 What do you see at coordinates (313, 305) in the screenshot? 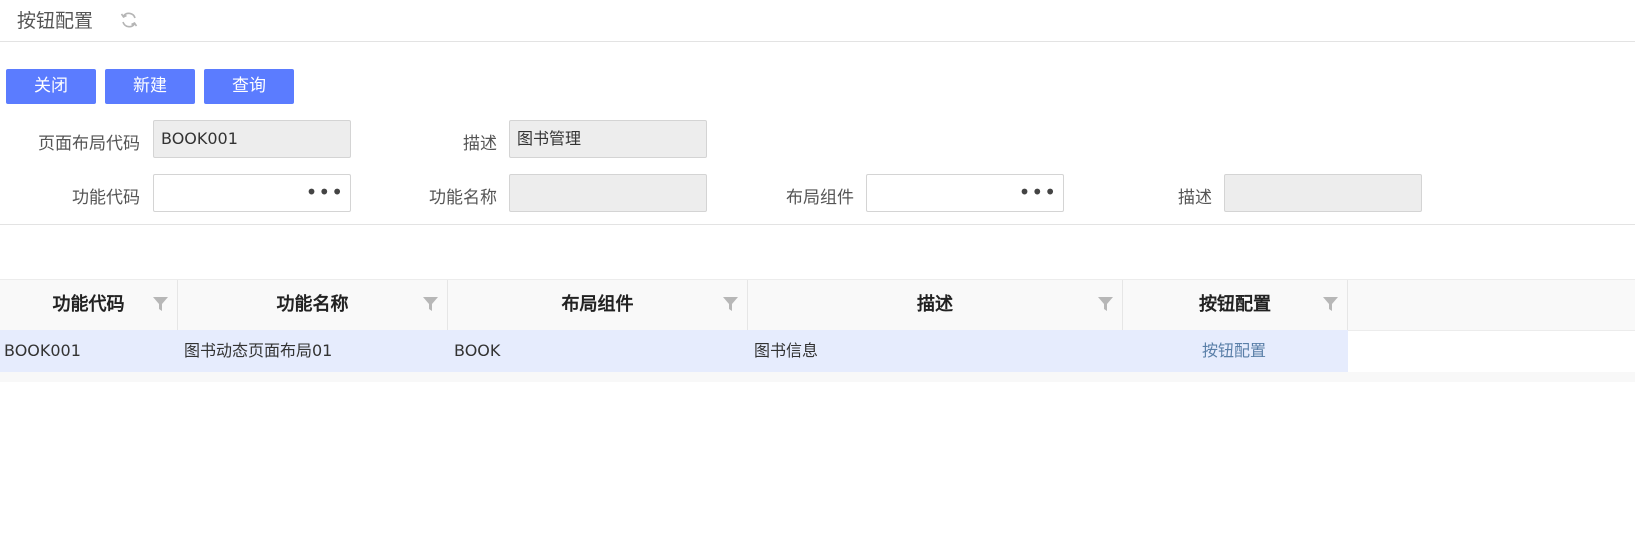
I see `column-header-function-name: 功能名称` at bounding box center [313, 305].